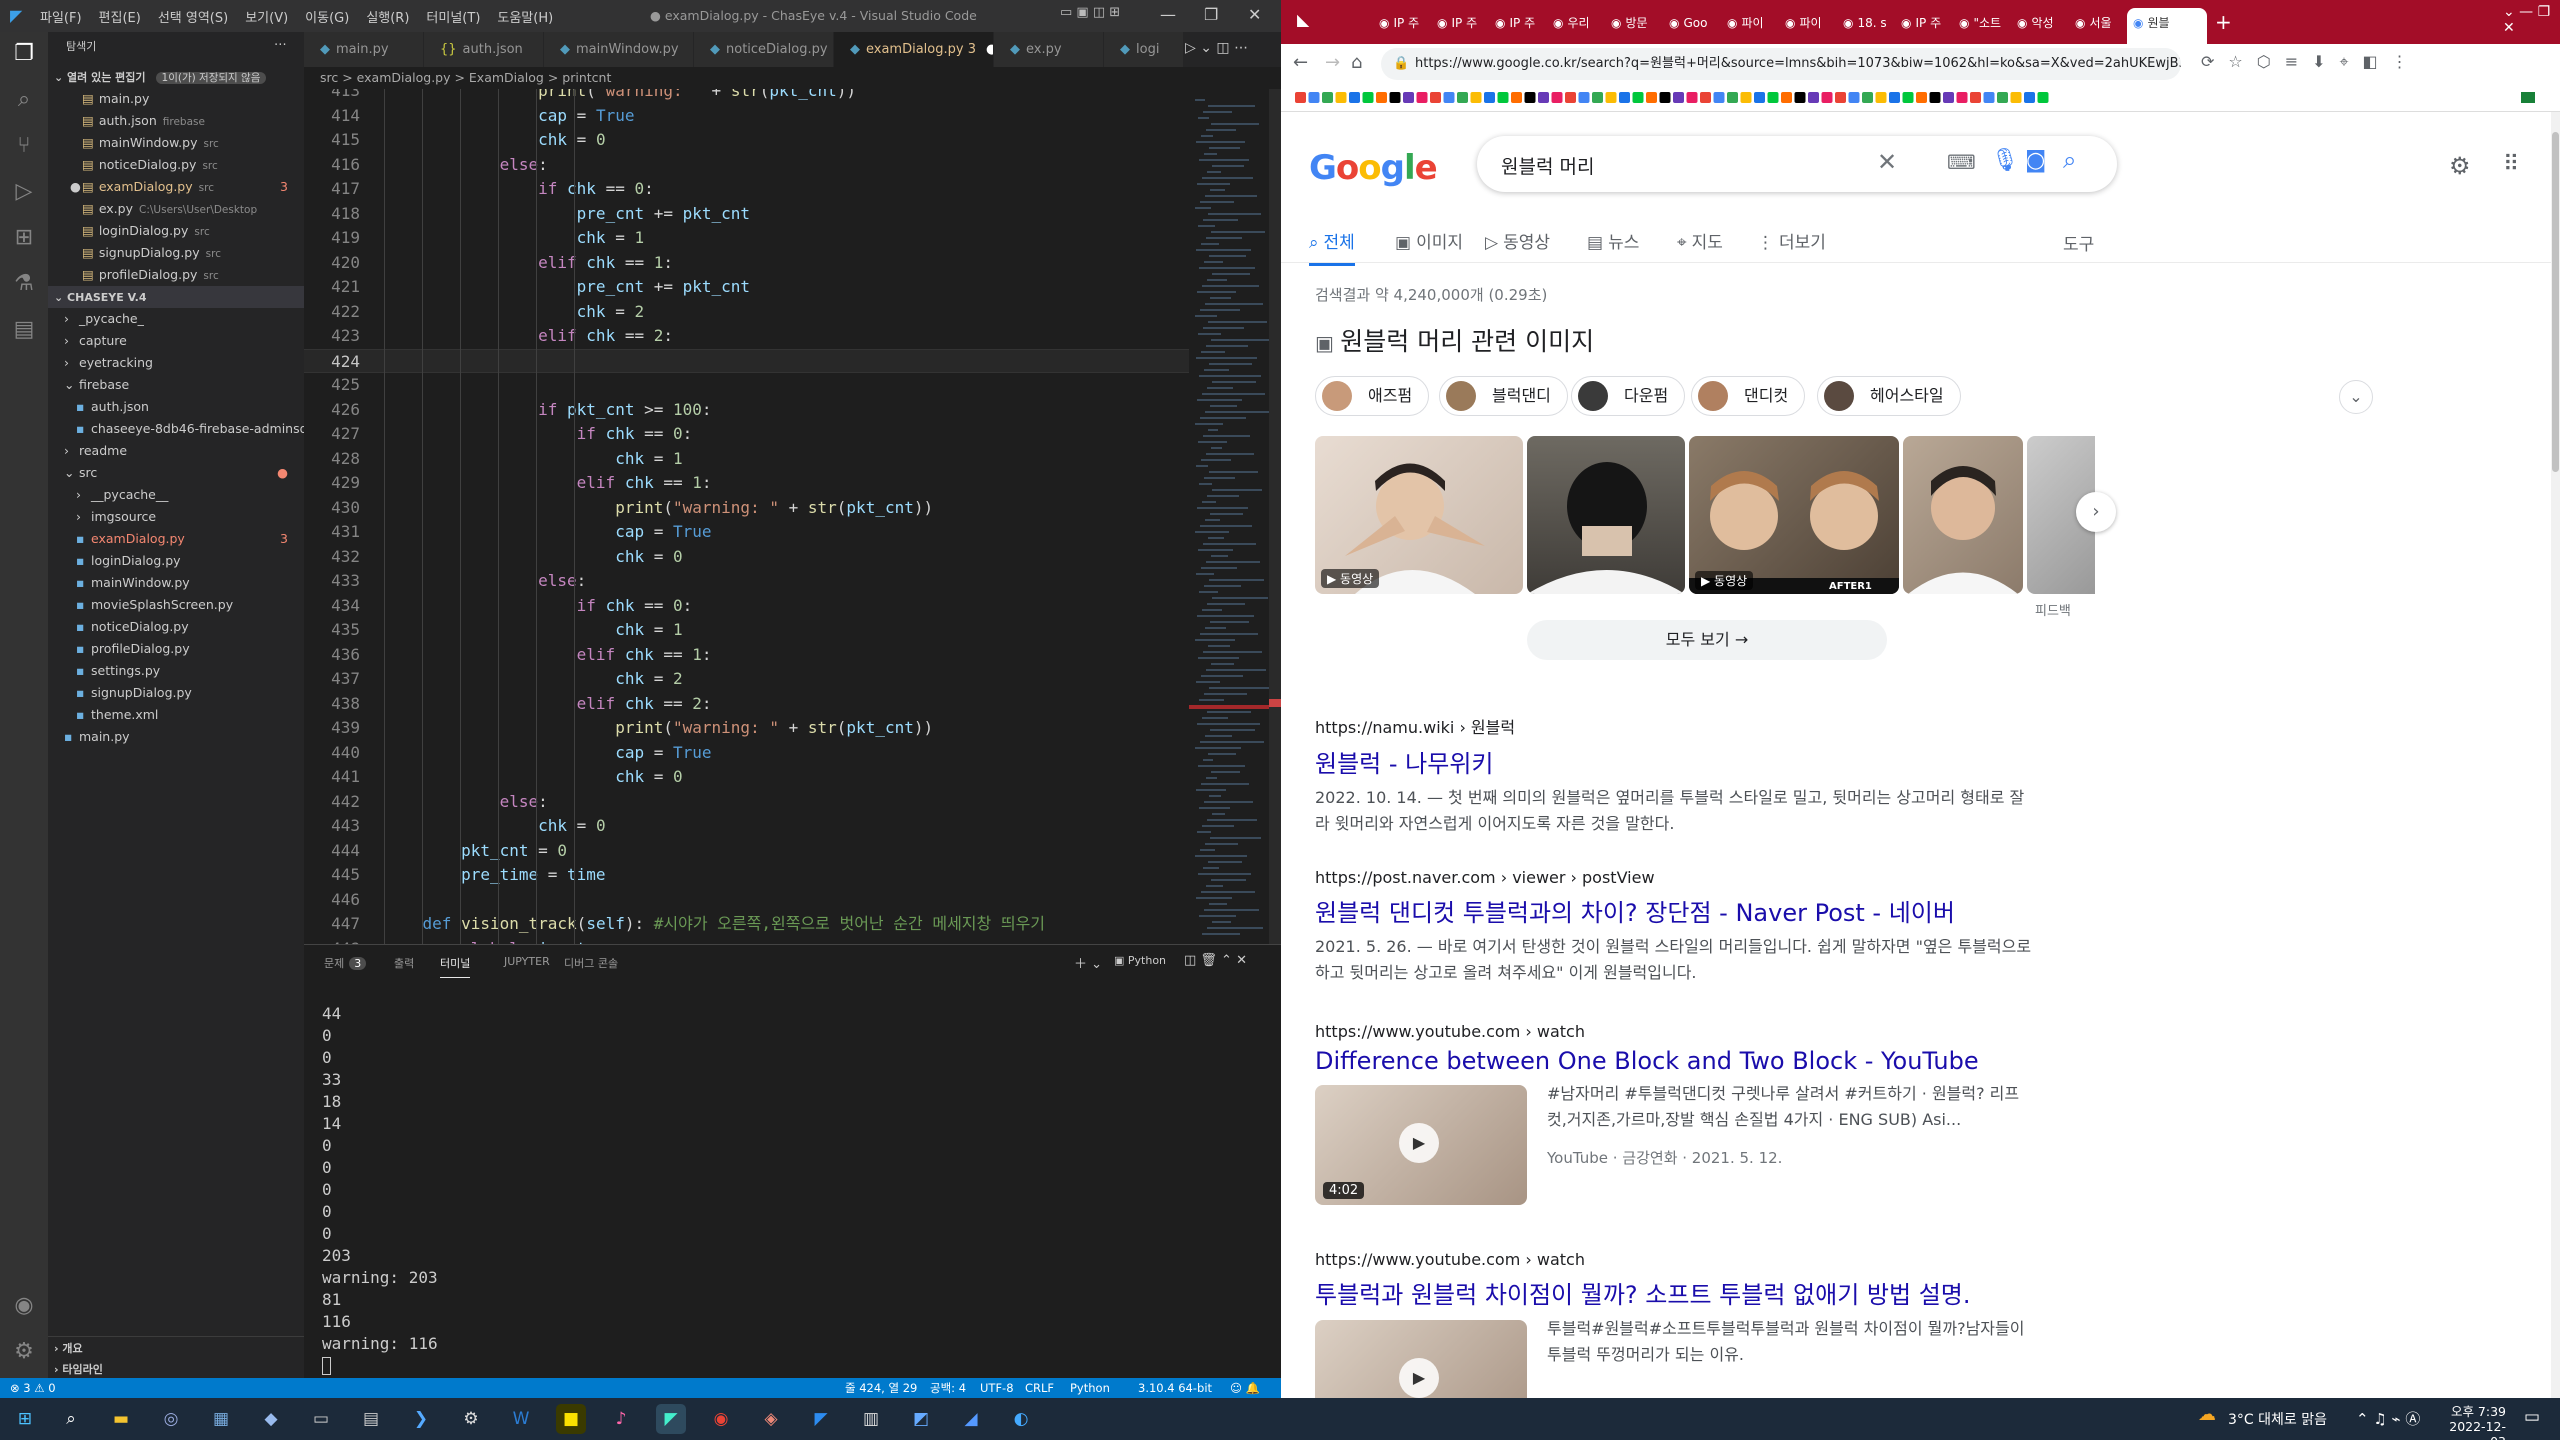  I want to click on kakaotalk-icon: ■, so click(571, 1419).